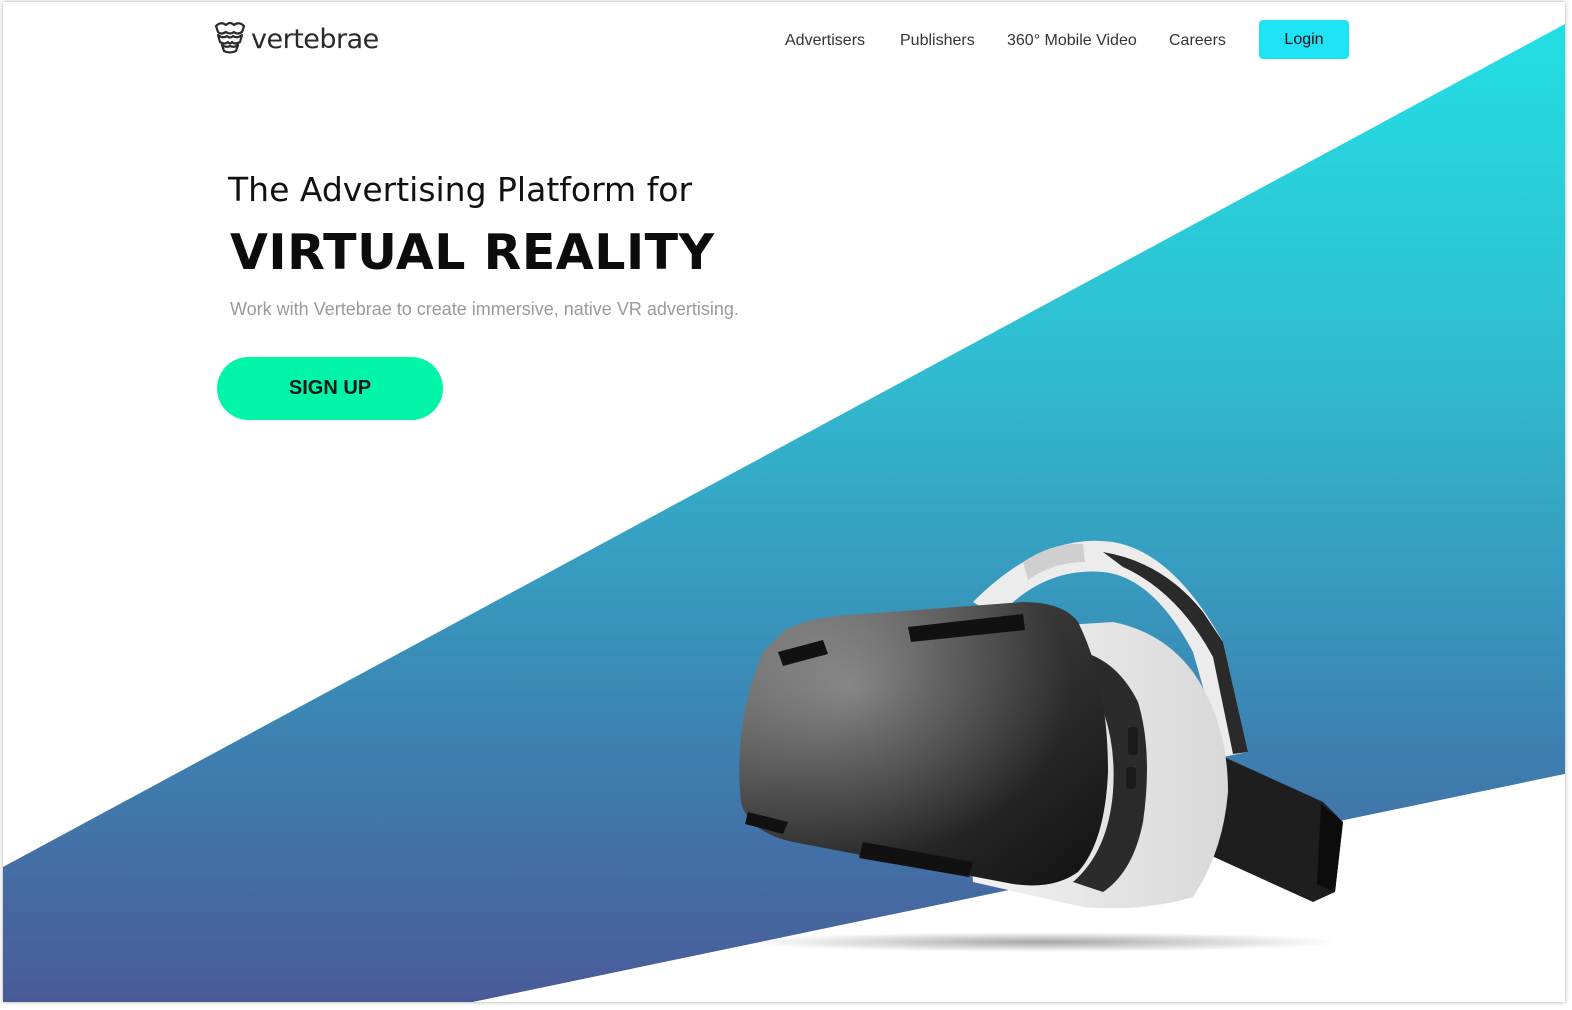 The image size is (1572, 1010). I want to click on vr-headset-illustration, so click(1041, 724).